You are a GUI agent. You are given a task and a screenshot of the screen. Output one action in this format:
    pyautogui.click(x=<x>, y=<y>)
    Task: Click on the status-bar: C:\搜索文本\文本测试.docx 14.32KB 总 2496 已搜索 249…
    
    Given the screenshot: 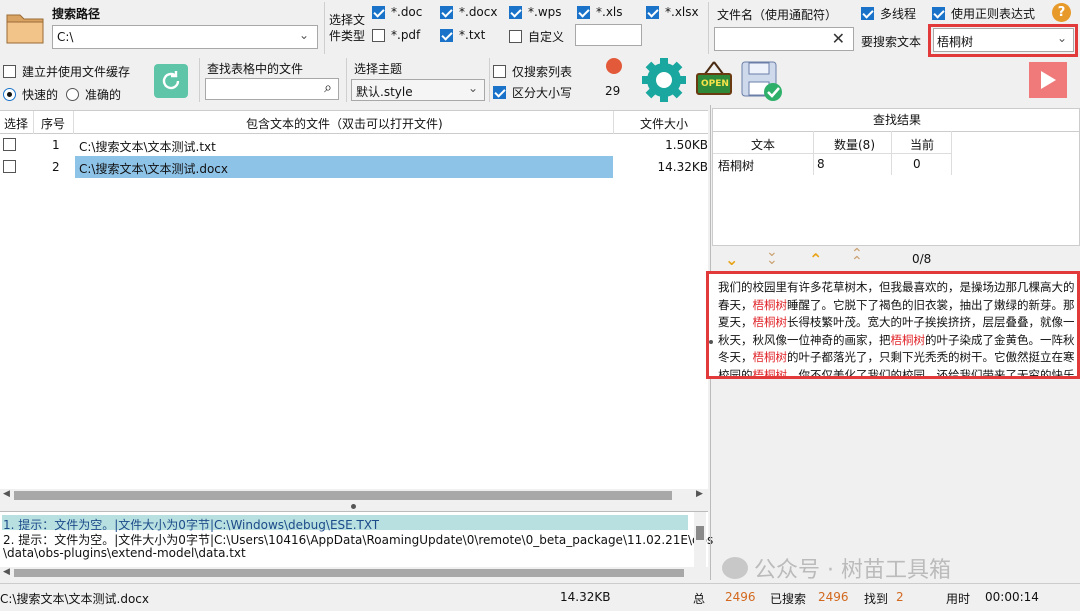 What is the action you would take?
    pyautogui.click(x=540, y=597)
    